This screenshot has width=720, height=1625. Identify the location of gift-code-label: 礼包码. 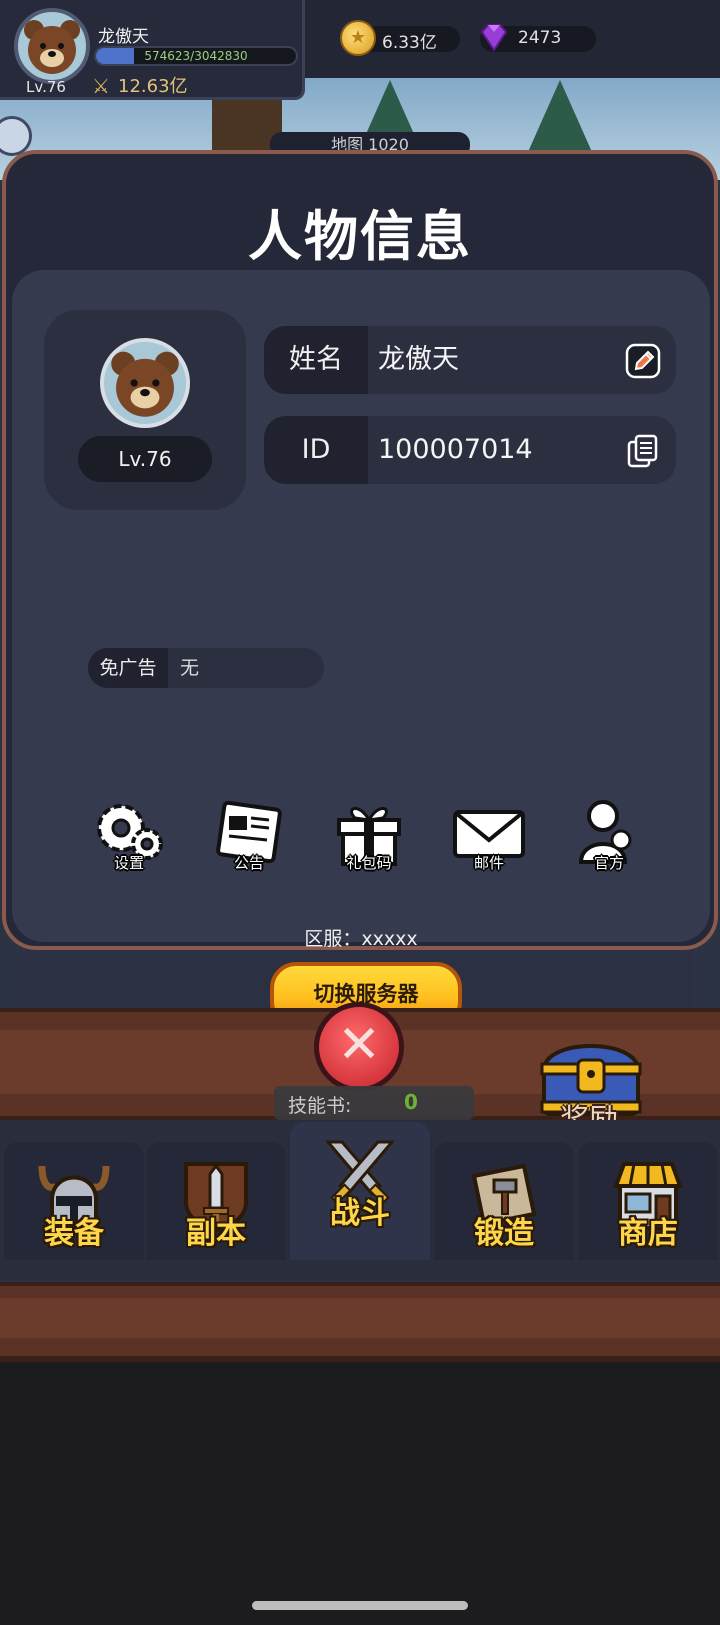
(369, 863).